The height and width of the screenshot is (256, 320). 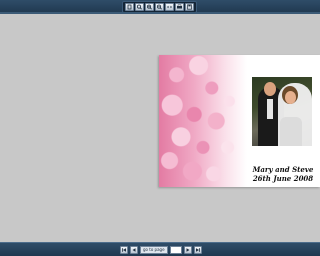 What do you see at coordinates (139, 7) in the screenshot?
I see `magnifier-icon` at bounding box center [139, 7].